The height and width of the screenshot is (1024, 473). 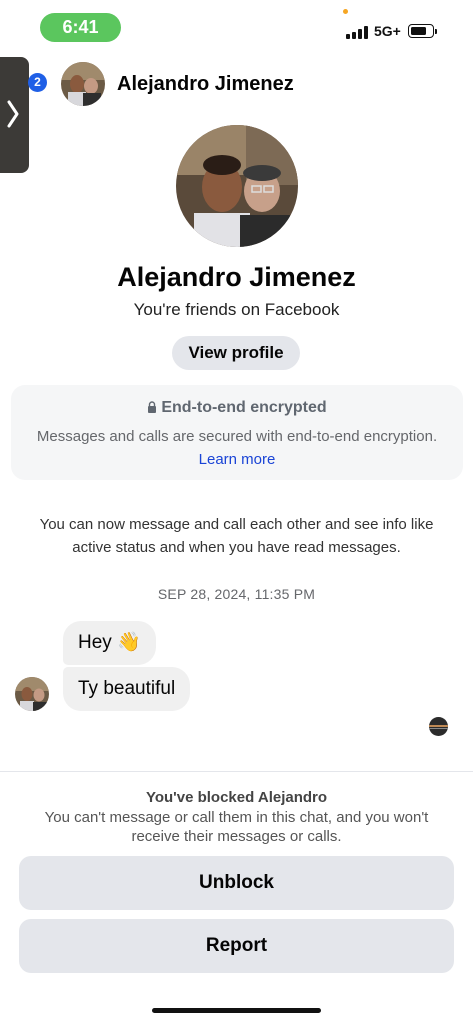 I want to click on signal-bars-icon, so click(x=358, y=32).